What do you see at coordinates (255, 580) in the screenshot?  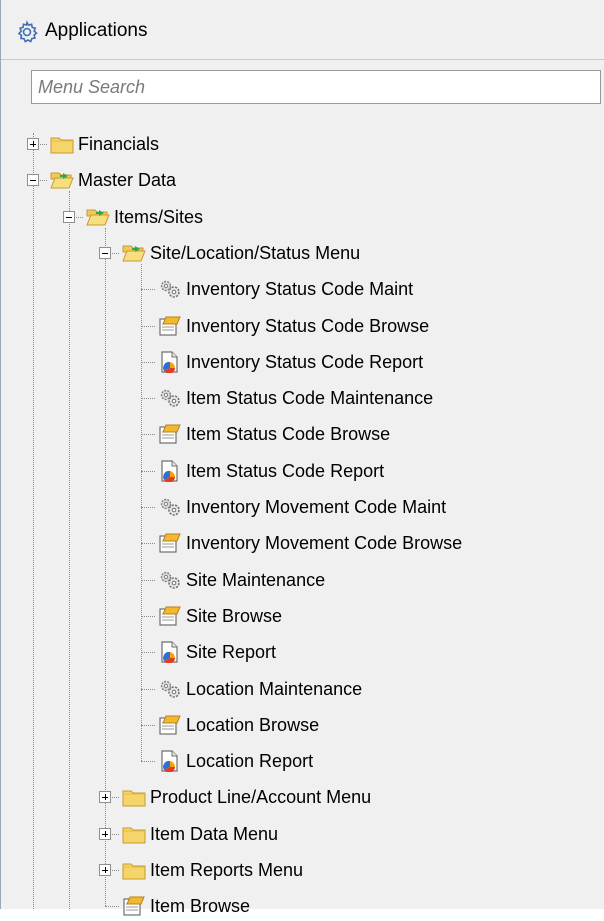 I see `tree-node-label: Site Maintenance` at bounding box center [255, 580].